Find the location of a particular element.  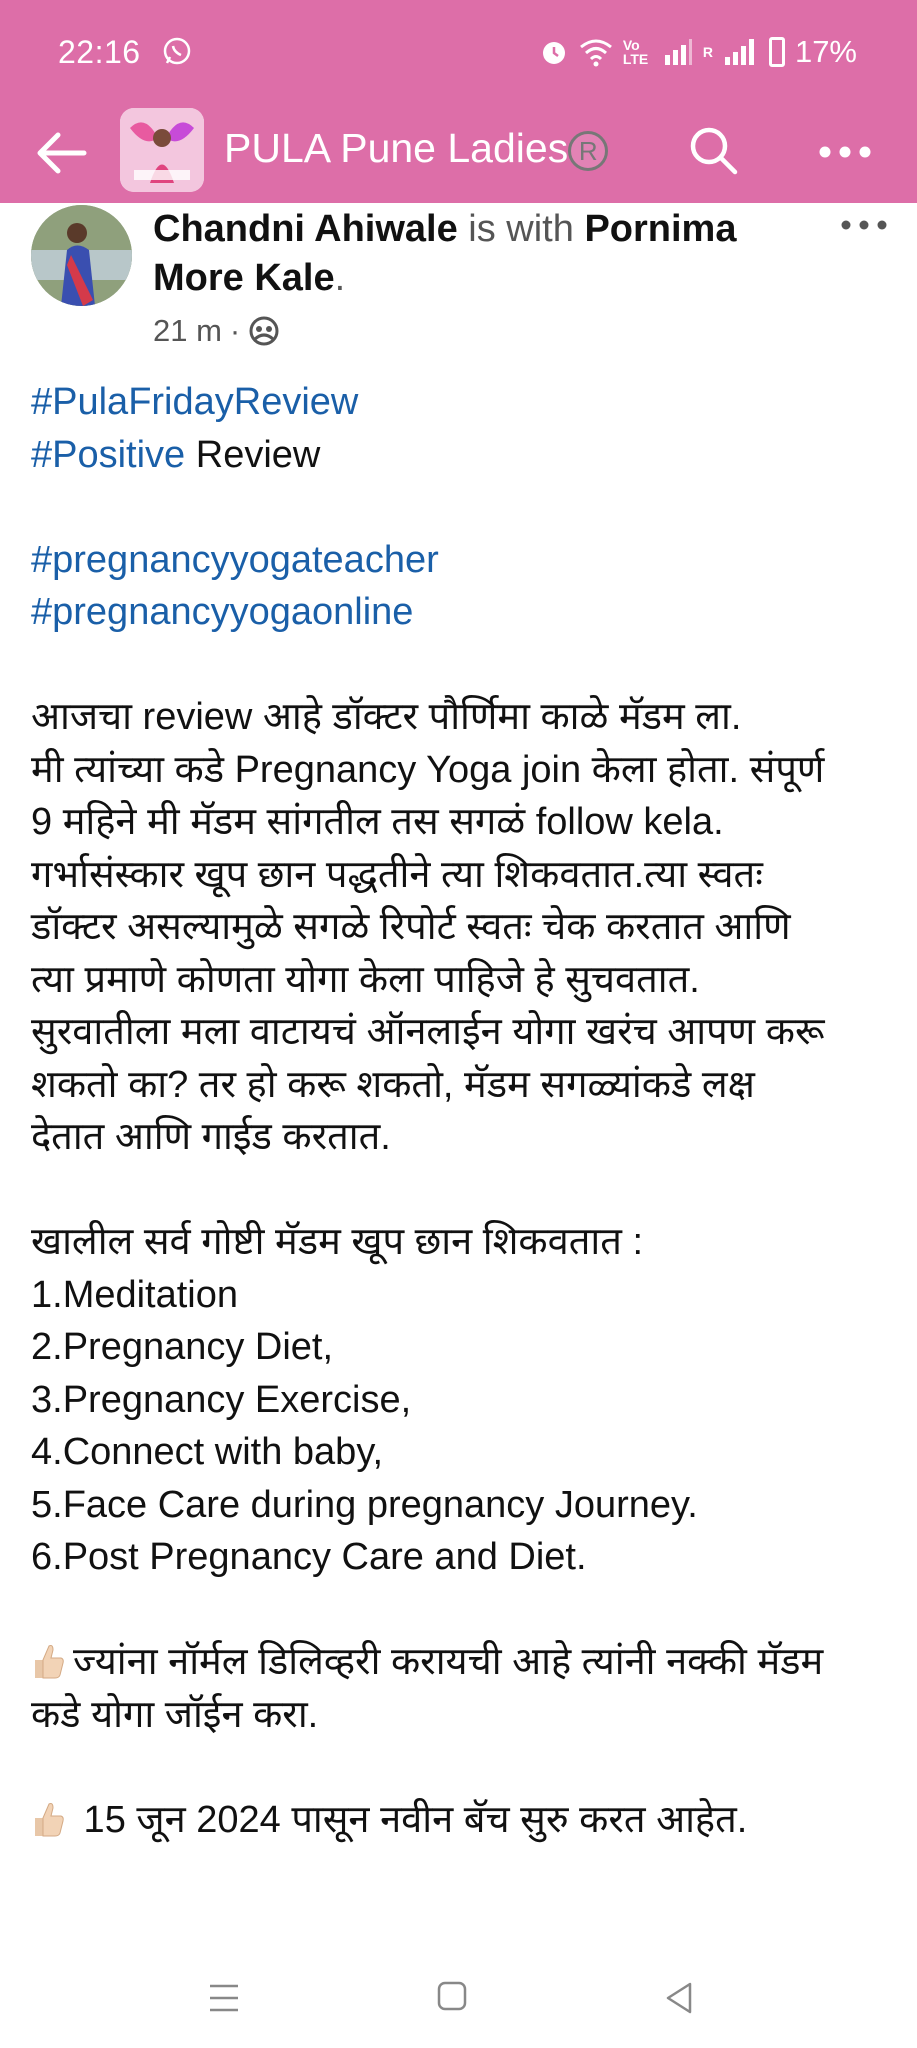

post-options-icon is located at coordinates (864, 225).